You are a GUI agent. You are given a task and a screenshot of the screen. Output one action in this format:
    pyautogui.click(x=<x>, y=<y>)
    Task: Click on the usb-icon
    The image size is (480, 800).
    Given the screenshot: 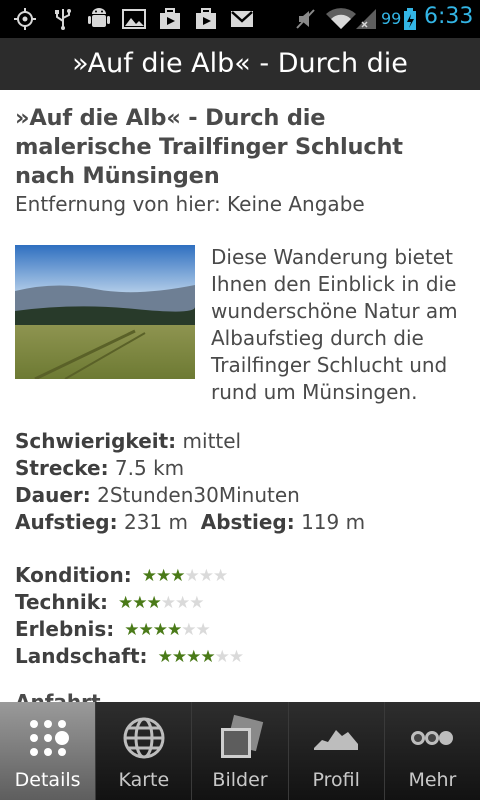 What is the action you would take?
    pyautogui.click(x=63, y=19)
    